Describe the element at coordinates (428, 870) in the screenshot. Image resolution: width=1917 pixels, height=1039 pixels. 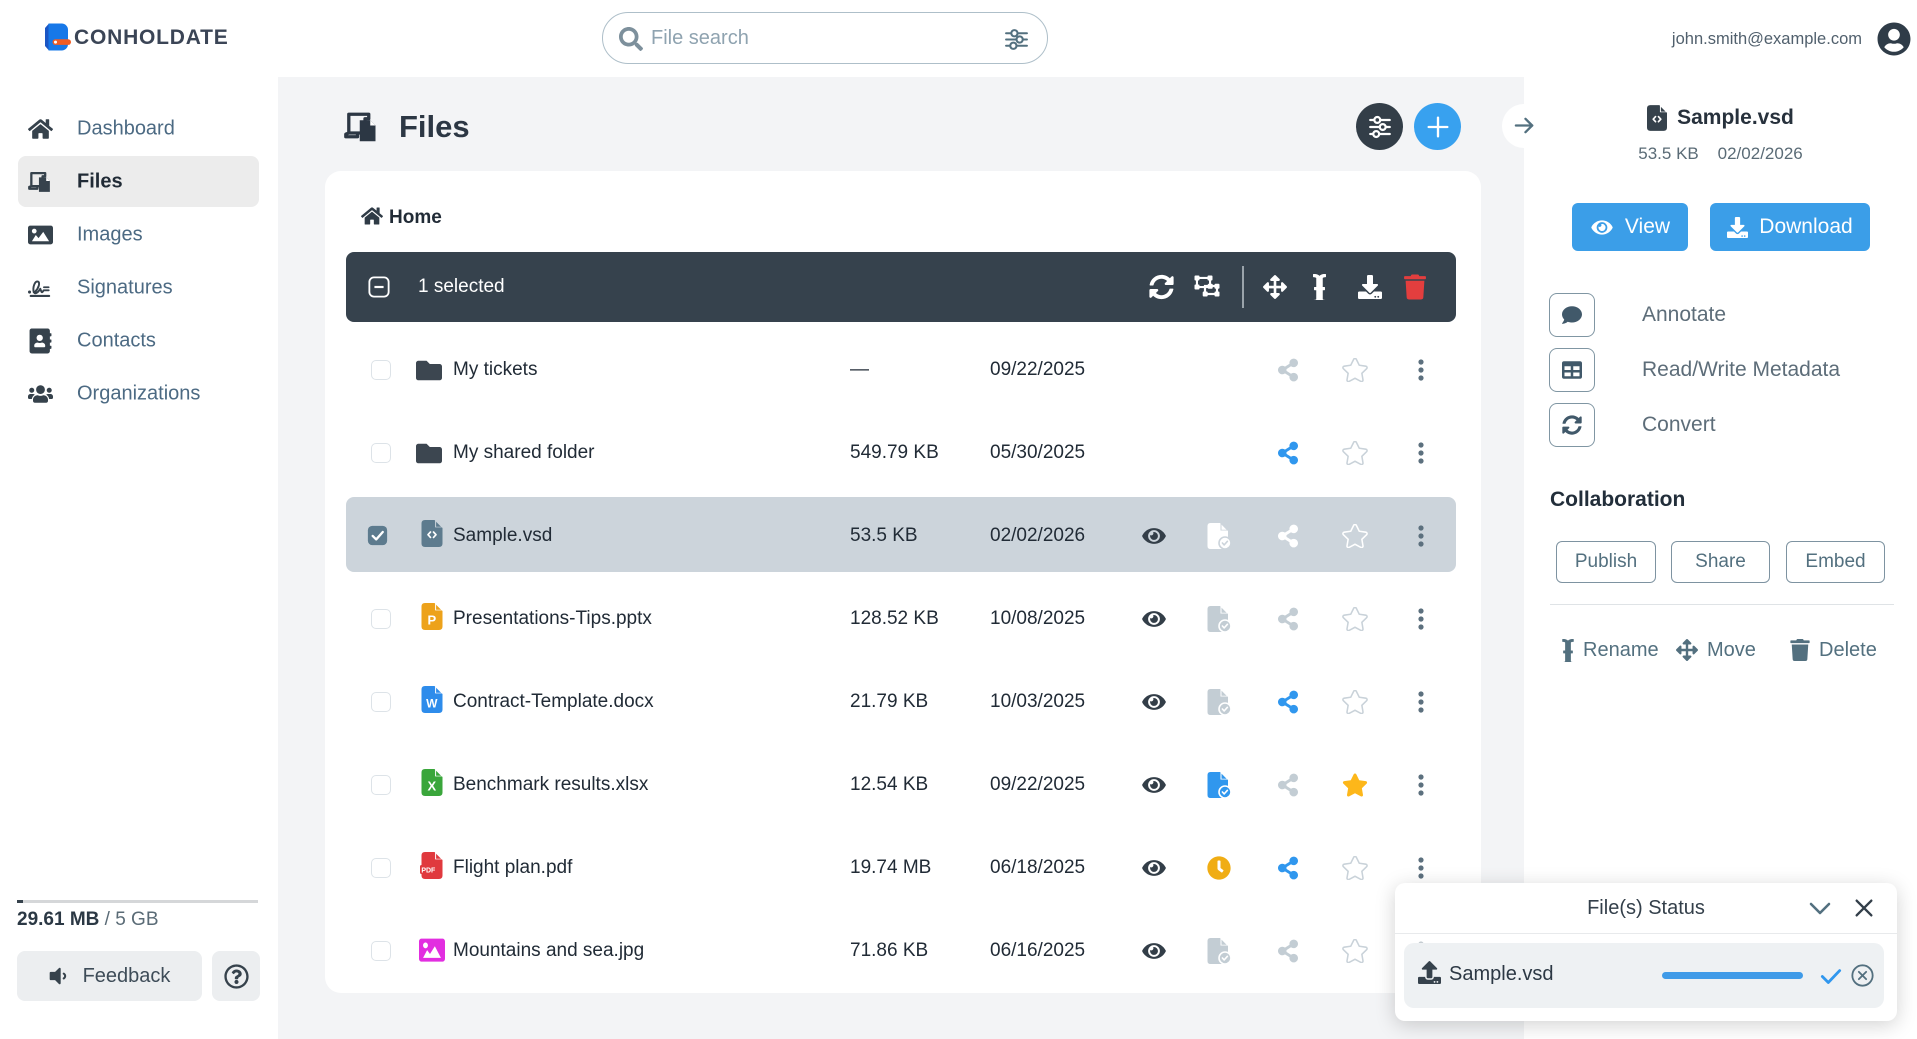
I see `svg-text: PDF` at that location.